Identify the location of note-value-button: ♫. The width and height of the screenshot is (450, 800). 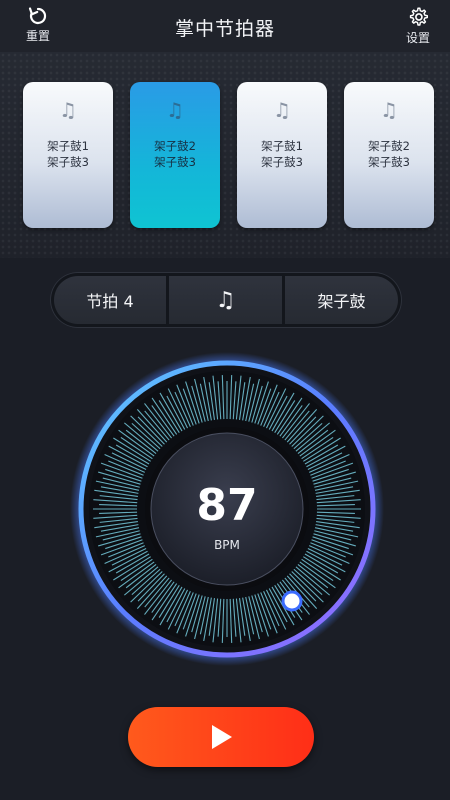
(225, 300).